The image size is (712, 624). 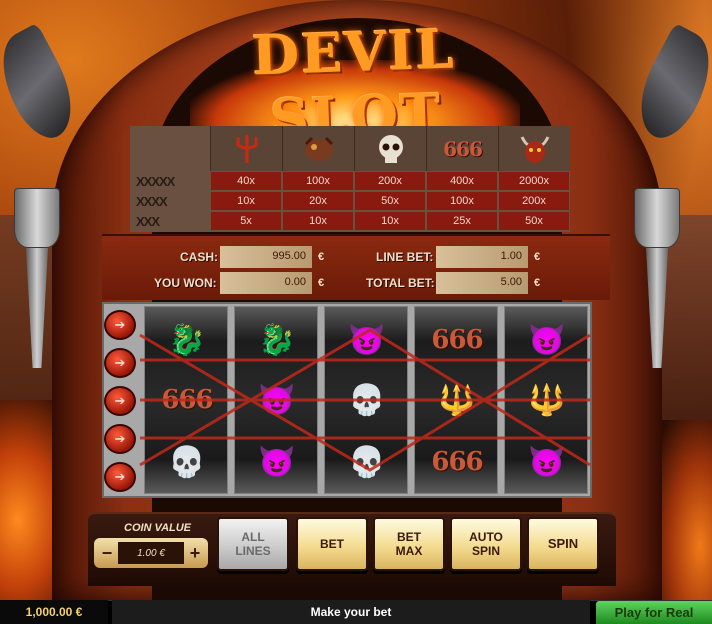 I want to click on all-lines-button: ALL LINES, so click(x=253, y=544).